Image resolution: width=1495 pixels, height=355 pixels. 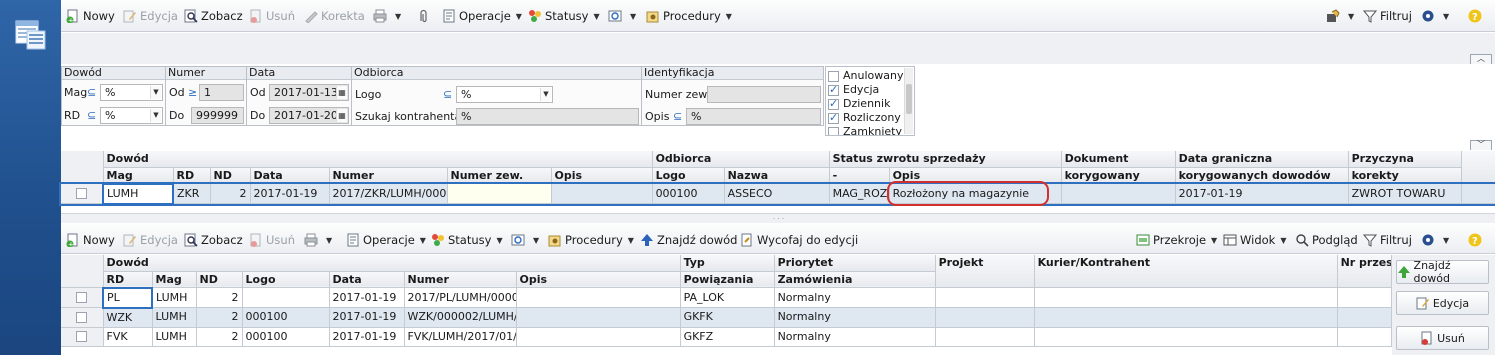 I want to click on data-do-input: 2017-01-20 ▦, so click(x=309, y=115).